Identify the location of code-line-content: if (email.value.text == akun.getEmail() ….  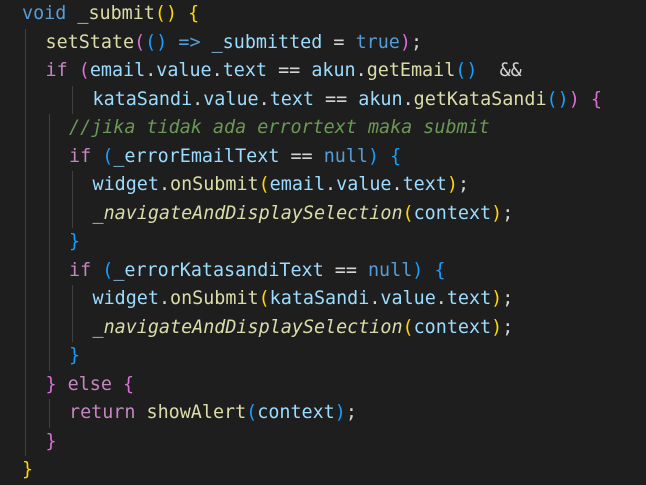
(284, 71).